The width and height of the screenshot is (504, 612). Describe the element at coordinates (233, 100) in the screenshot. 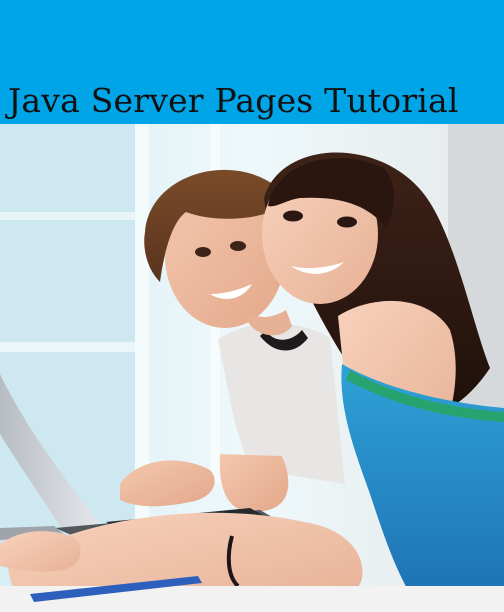

I see `page-title: Java Server Pages Tutorial` at that location.